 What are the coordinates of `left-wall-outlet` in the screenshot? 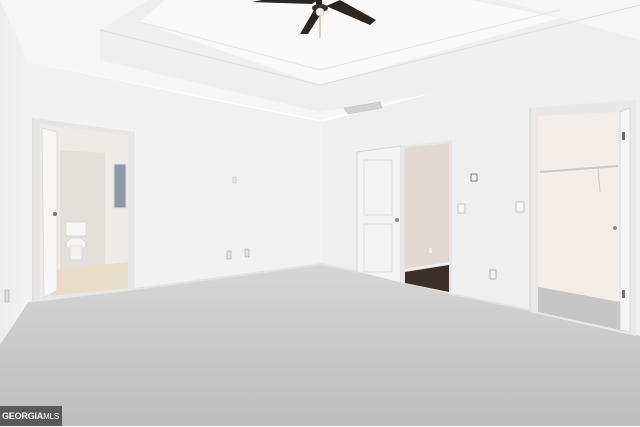 It's located at (7, 296).